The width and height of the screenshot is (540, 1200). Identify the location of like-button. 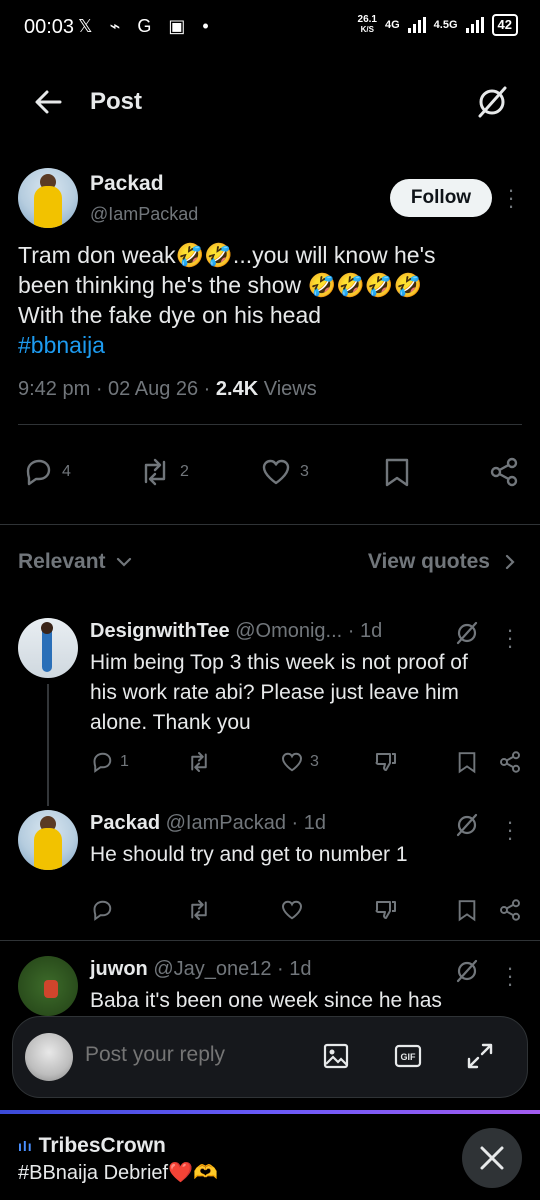
(292, 910).